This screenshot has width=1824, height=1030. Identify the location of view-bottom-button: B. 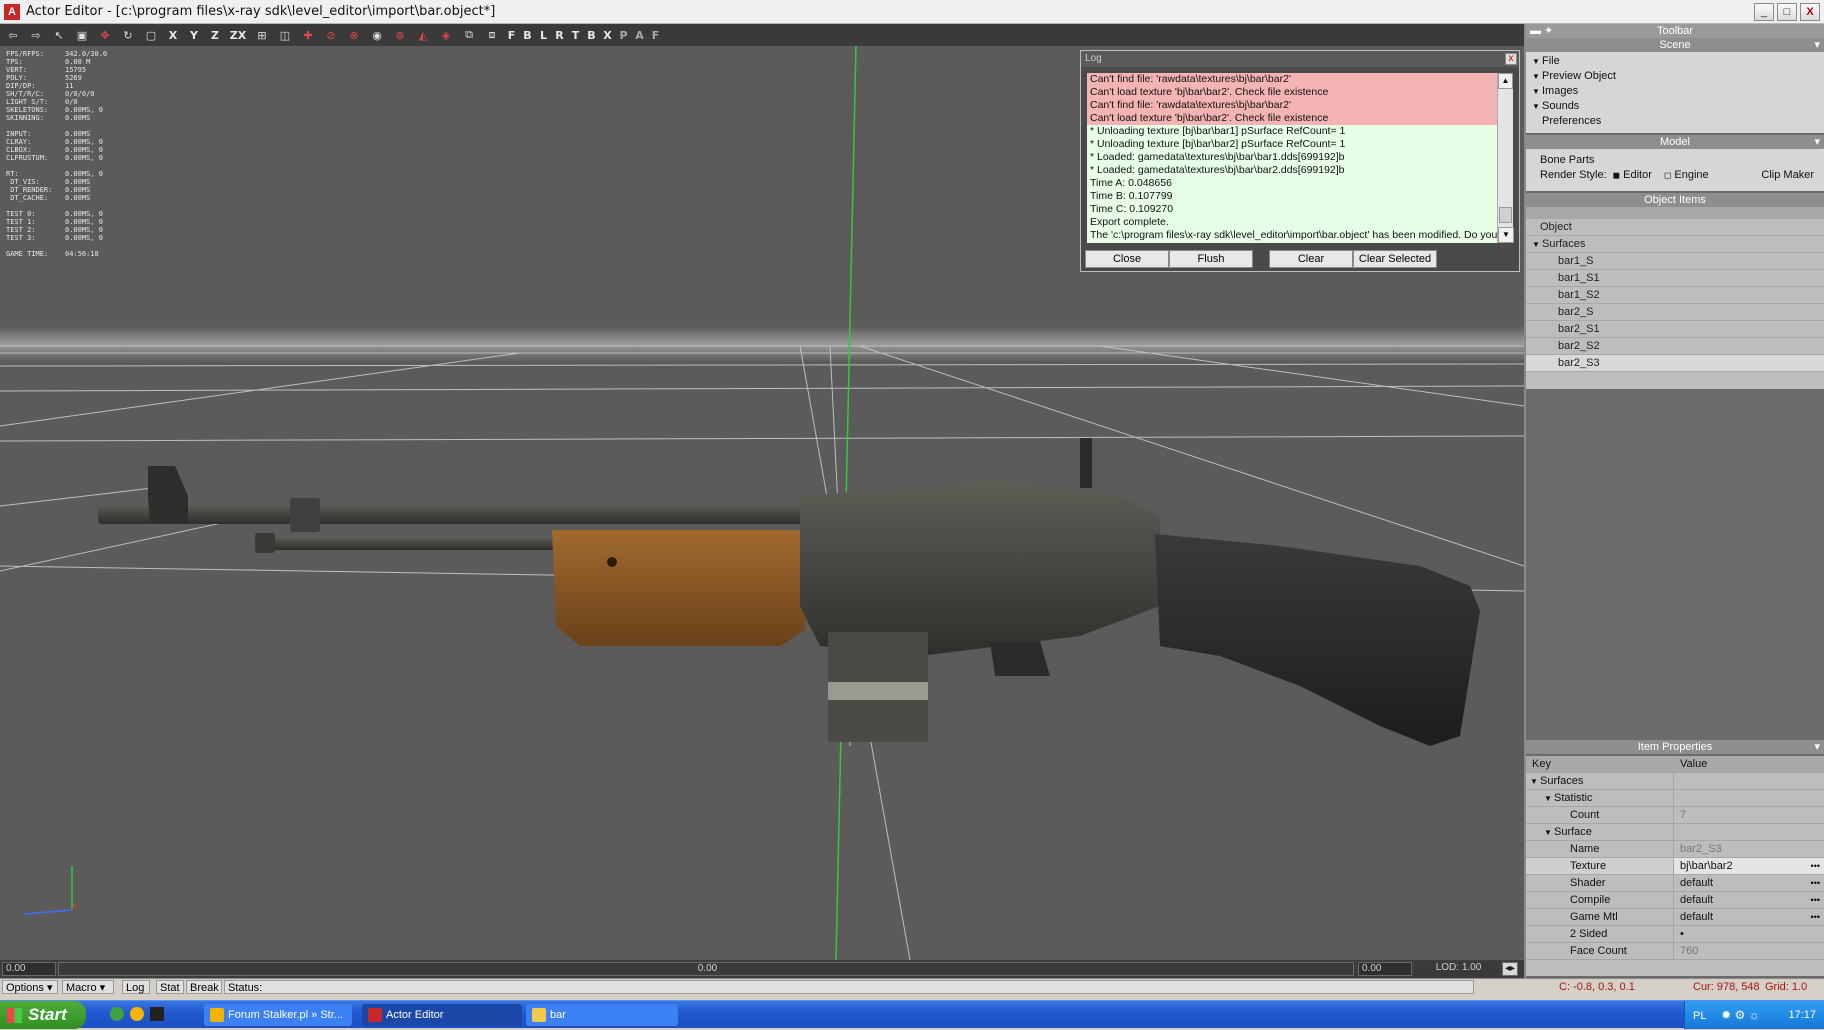
(591, 35).